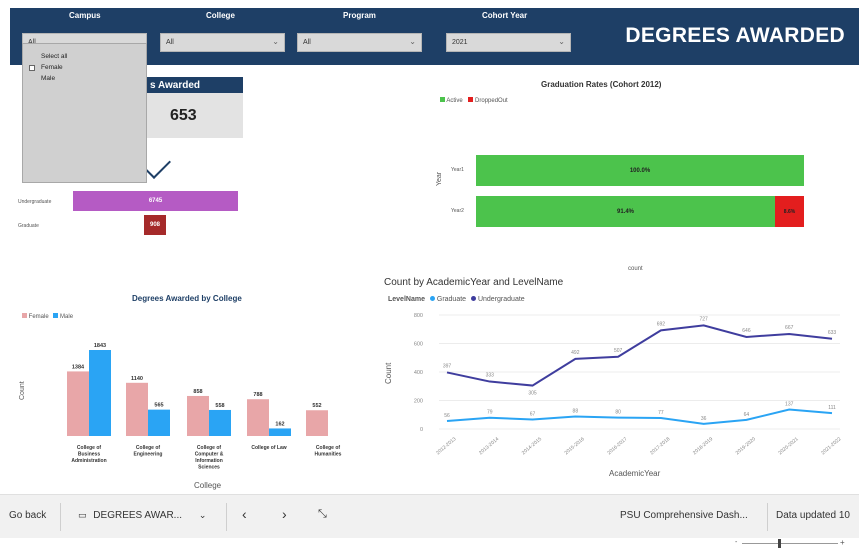 Image resolution: width=859 pixels, height=550 pixels. I want to click on y-tick-label: 800, so click(418, 316).